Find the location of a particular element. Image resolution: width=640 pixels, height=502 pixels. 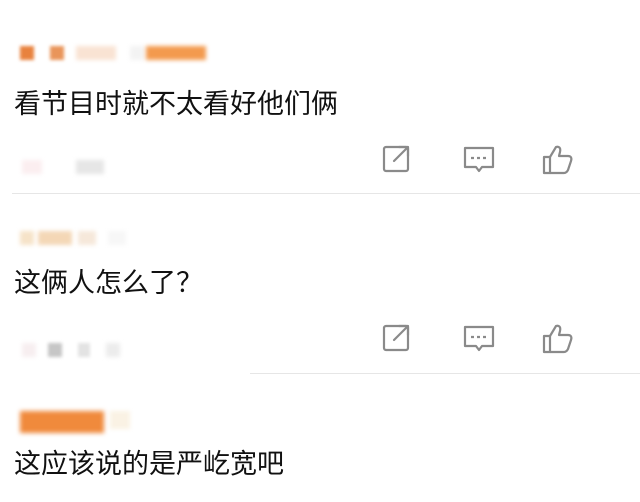

comment-text: 看节目时就不太看好他们俩 is located at coordinates (176, 104).